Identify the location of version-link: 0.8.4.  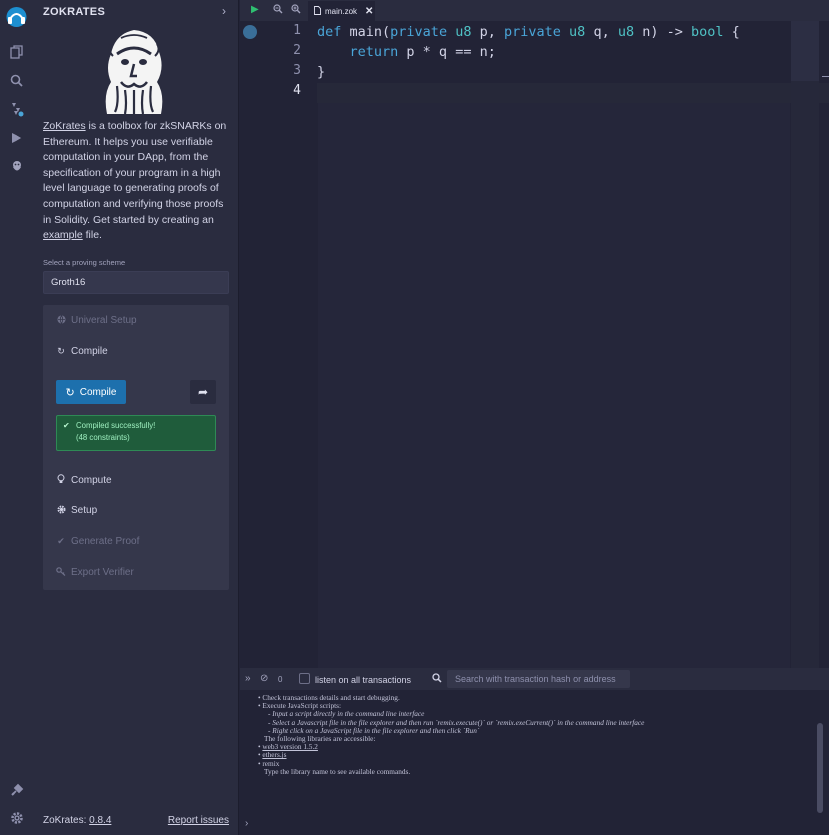
(100, 820).